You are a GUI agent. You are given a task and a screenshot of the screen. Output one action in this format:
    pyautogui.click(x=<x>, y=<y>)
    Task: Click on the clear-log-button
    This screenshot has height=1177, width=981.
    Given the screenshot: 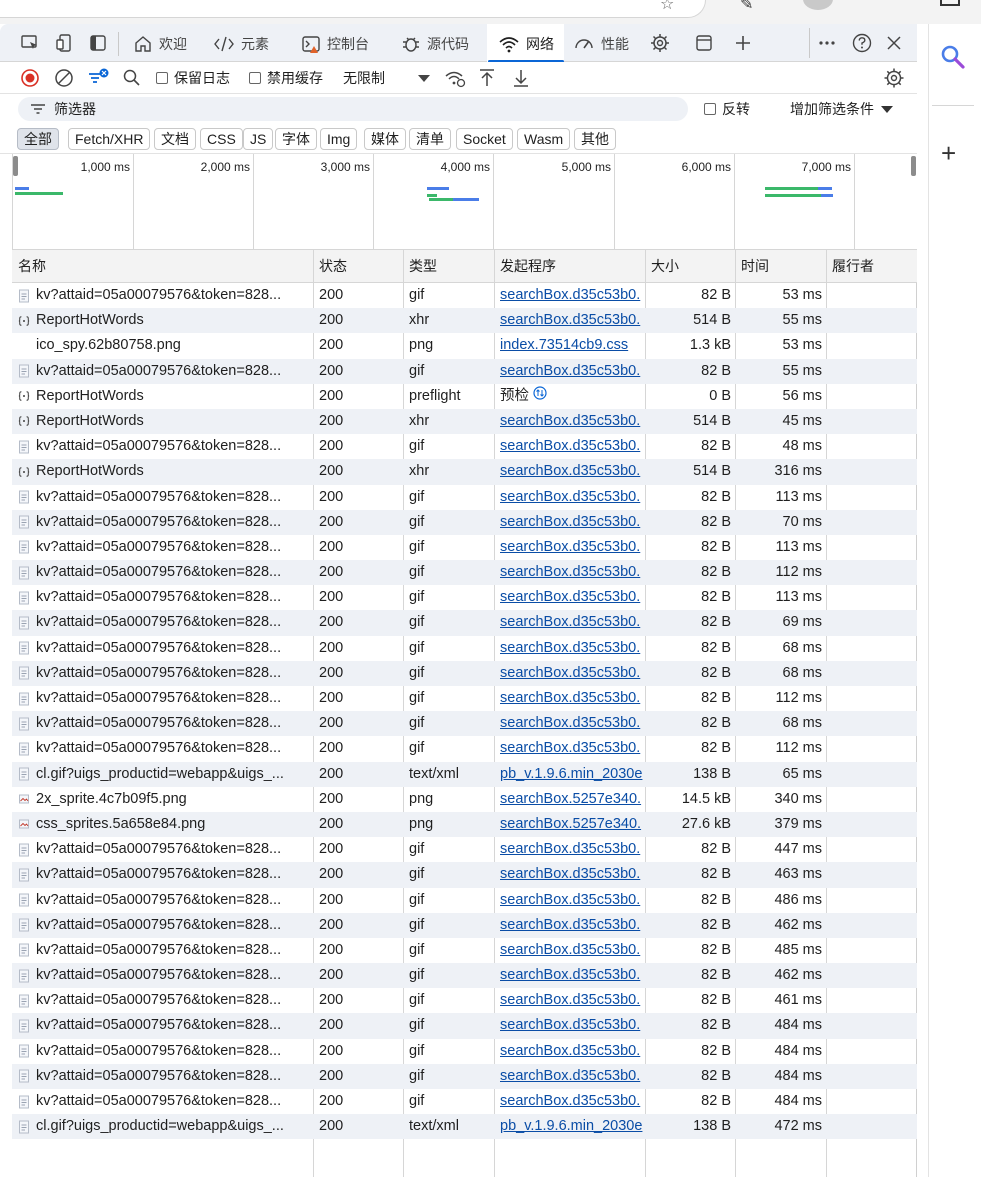 What is the action you would take?
    pyautogui.click(x=64, y=78)
    